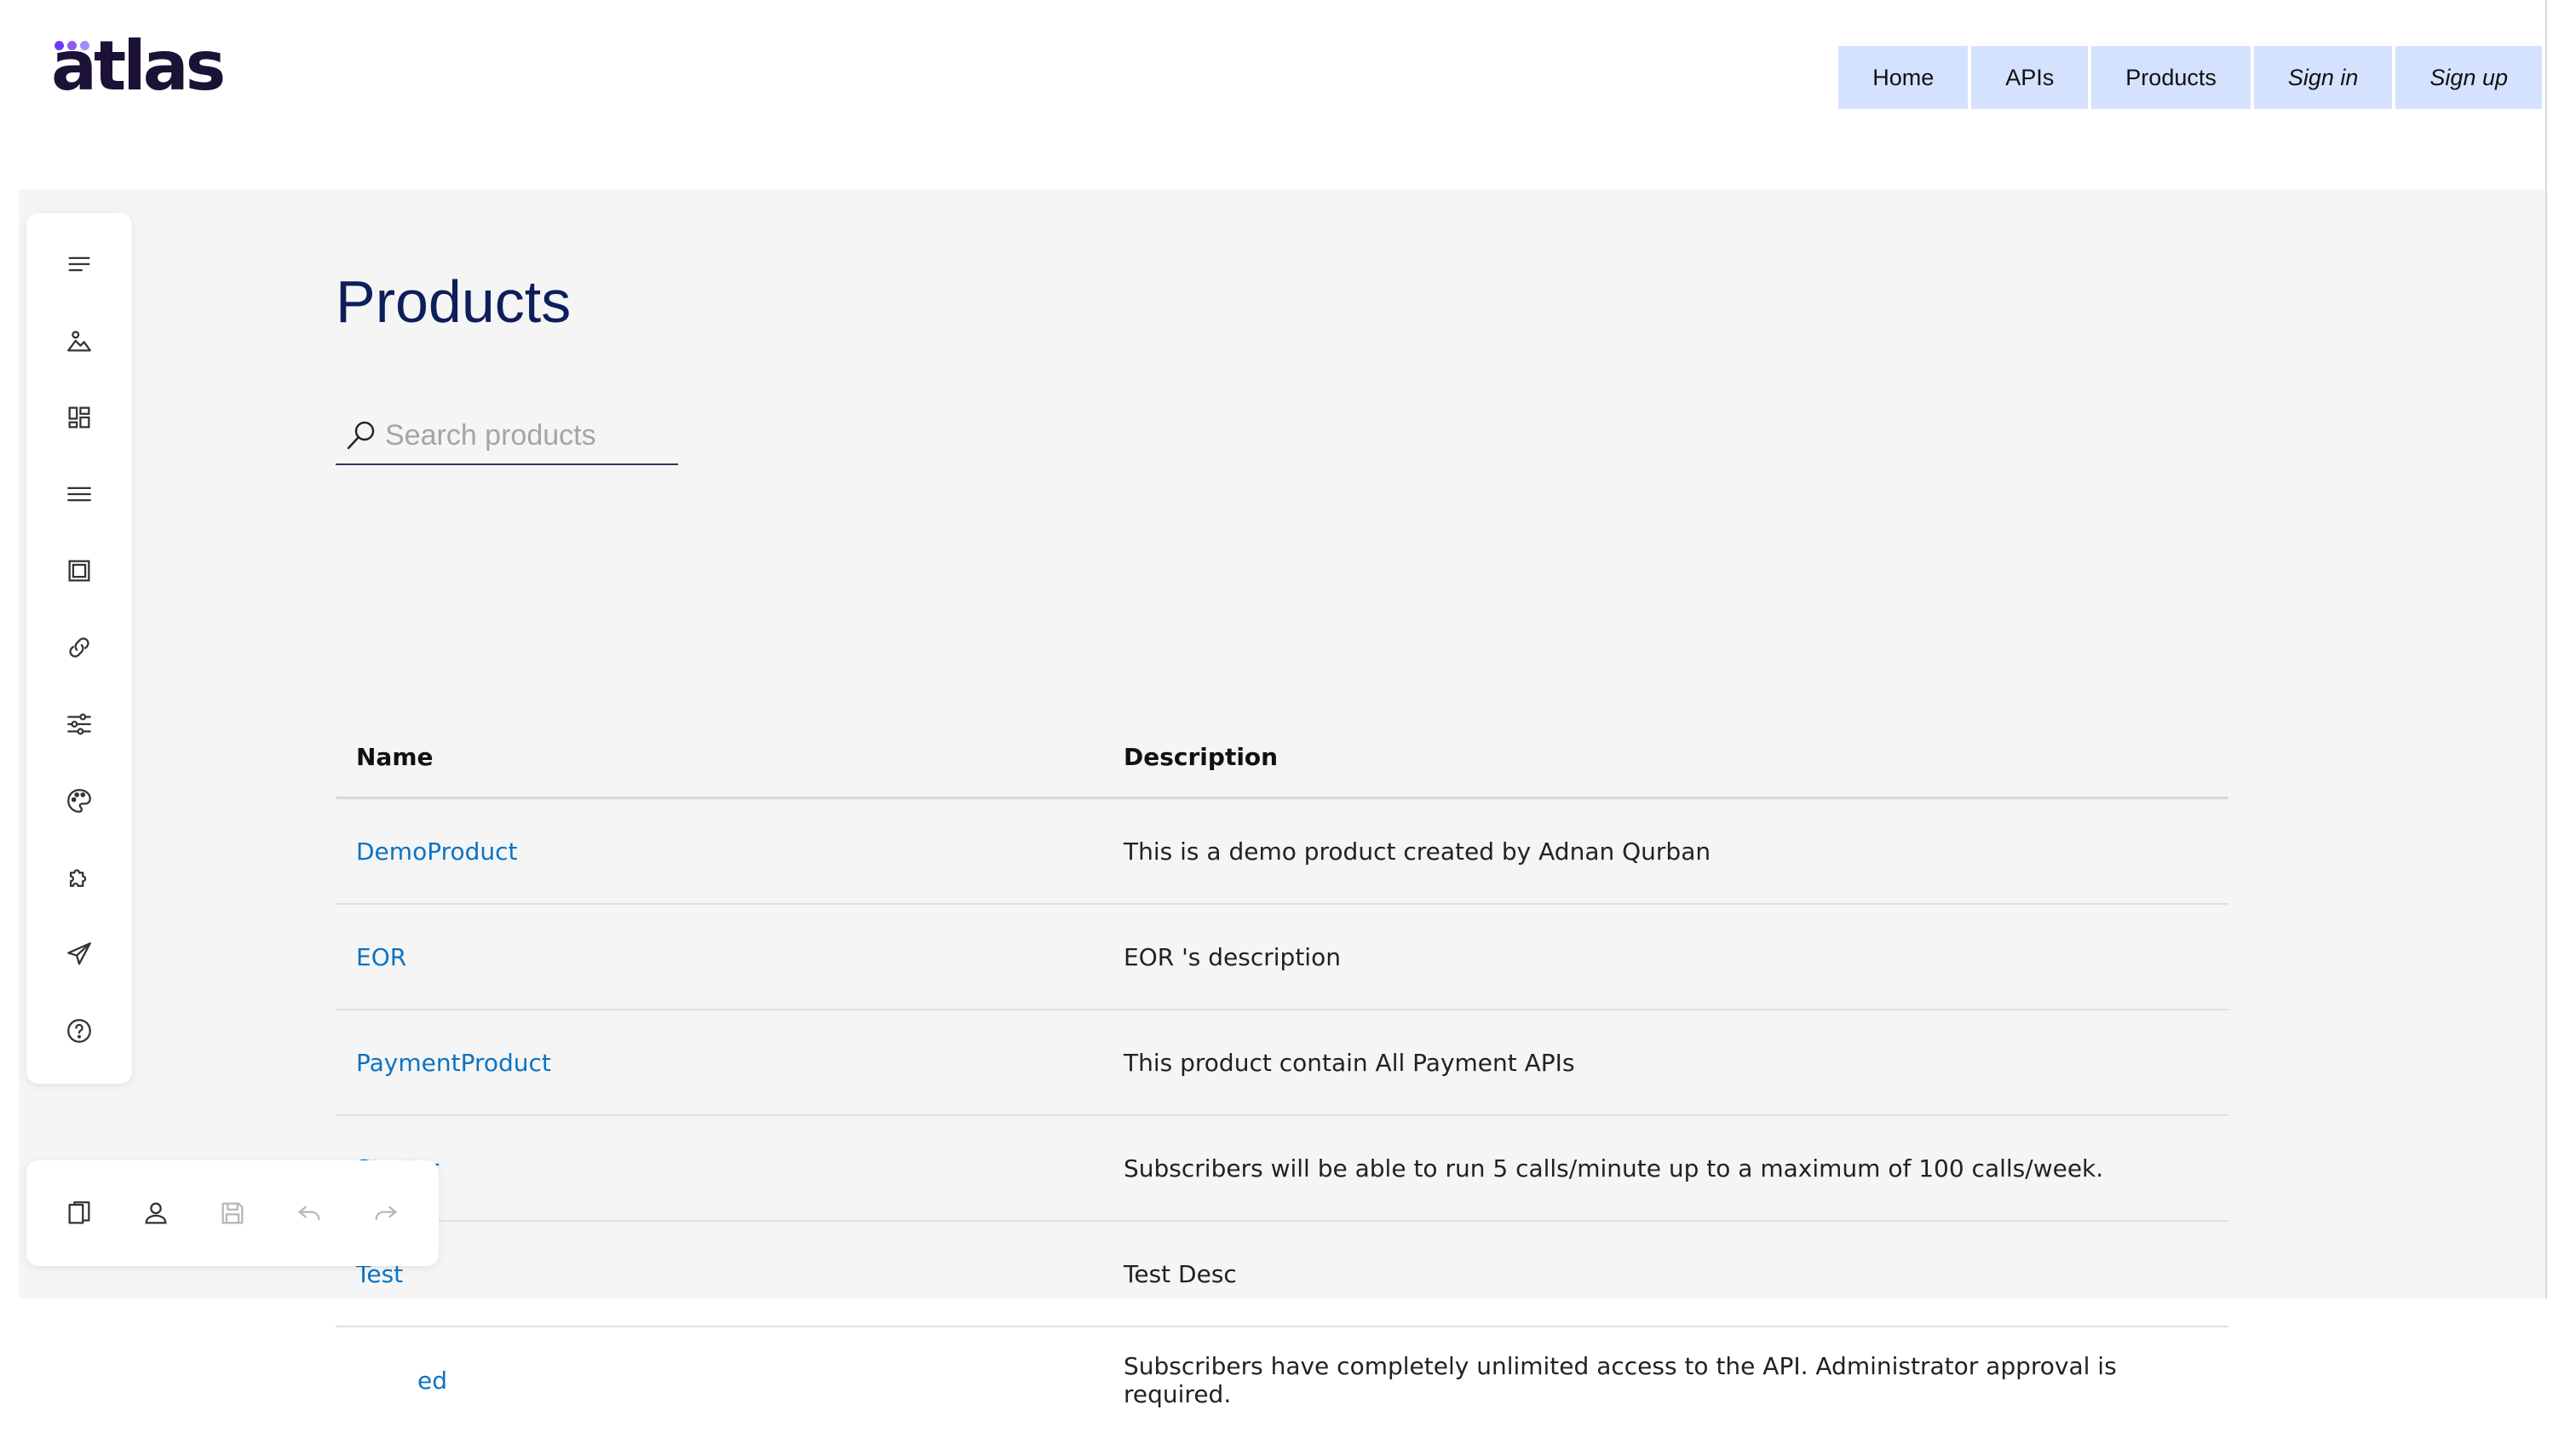 The height and width of the screenshot is (1433, 2576). Describe the element at coordinates (1233, 956) in the screenshot. I see `product-description: EOR 's description` at that location.